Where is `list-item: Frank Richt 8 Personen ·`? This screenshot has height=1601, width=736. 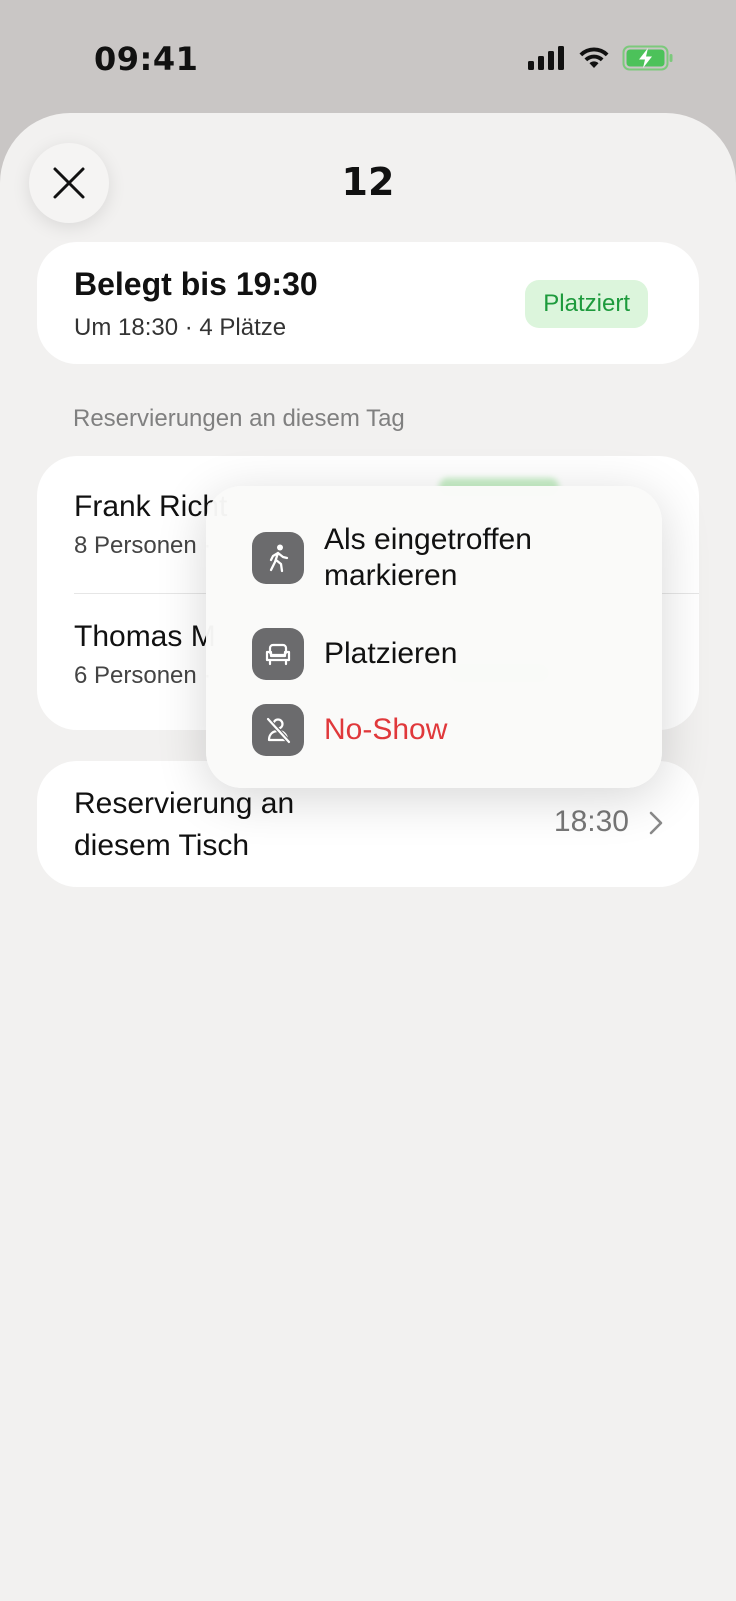
list-item: Frank Richt 8 Personen · is located at coordinates (150, 525).